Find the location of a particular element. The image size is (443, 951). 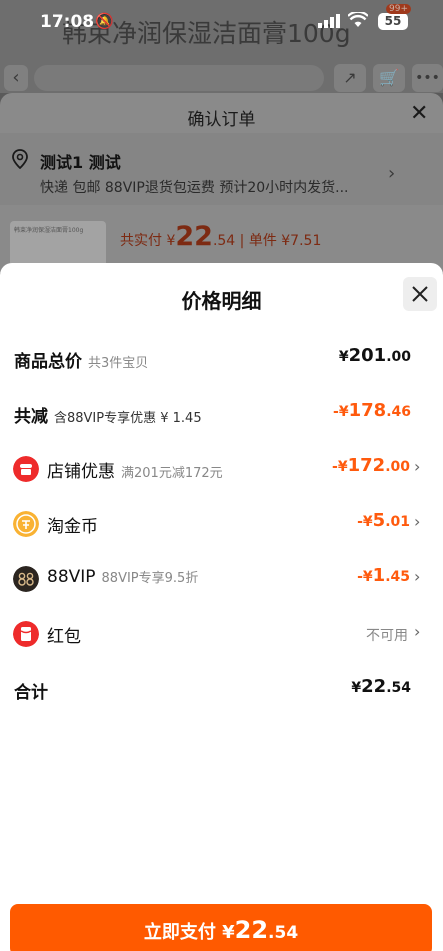

row-value: -¥1.45 is located at coordinates (383, 575).